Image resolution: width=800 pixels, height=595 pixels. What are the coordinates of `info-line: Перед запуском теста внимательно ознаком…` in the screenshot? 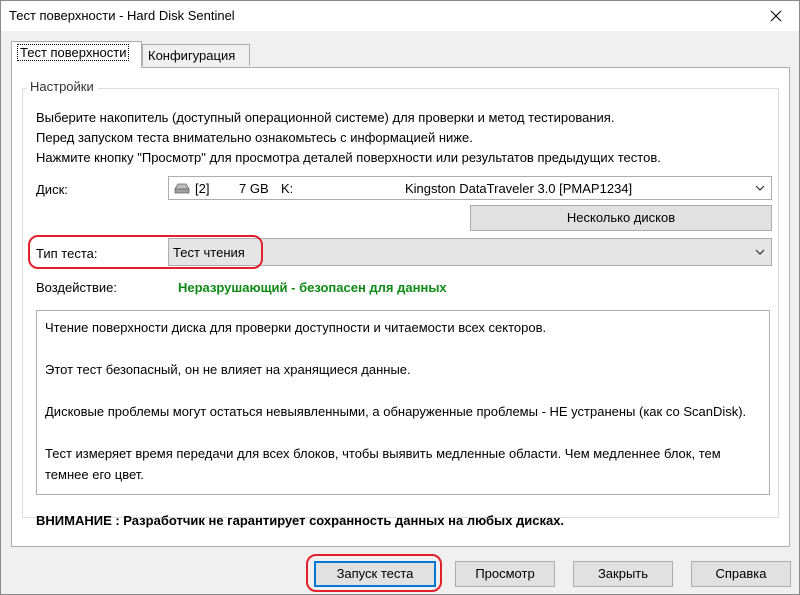 It's located at (254, 137).